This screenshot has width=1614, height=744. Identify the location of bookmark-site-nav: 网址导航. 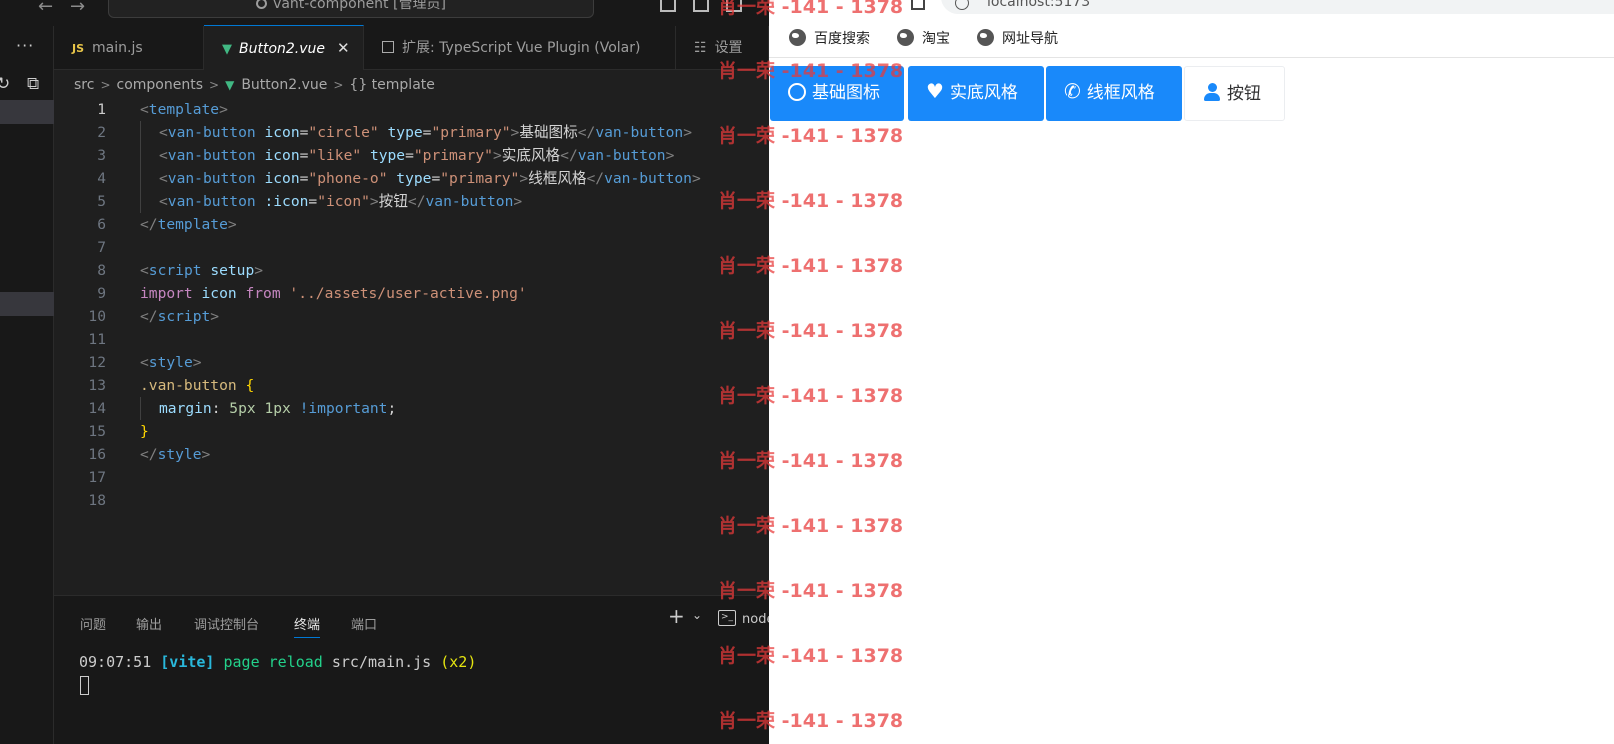
(1017, 39).